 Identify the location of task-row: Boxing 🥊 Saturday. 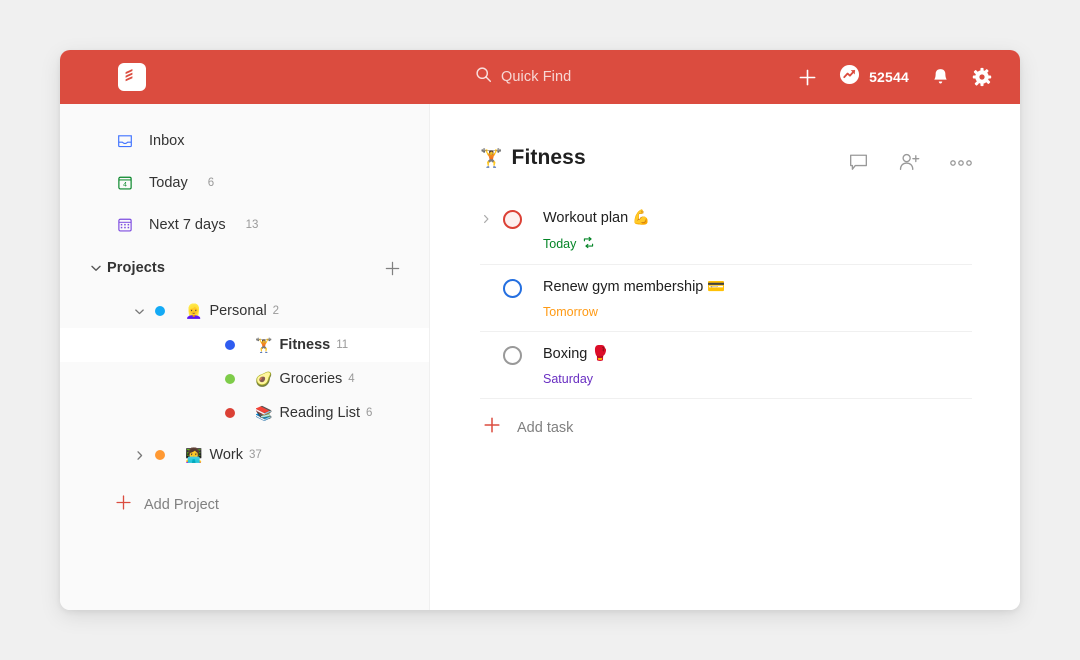
(726, 365).